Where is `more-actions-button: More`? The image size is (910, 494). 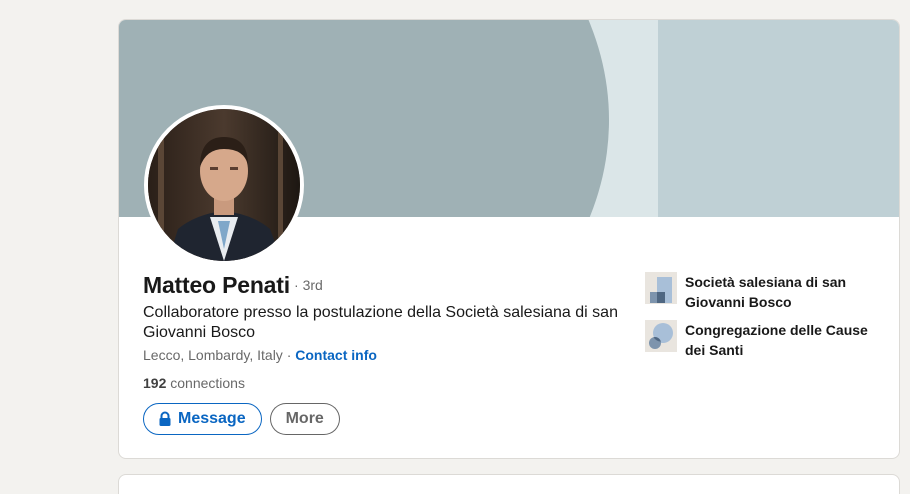
more-actions-button: More is located at coordinates (304, 419).